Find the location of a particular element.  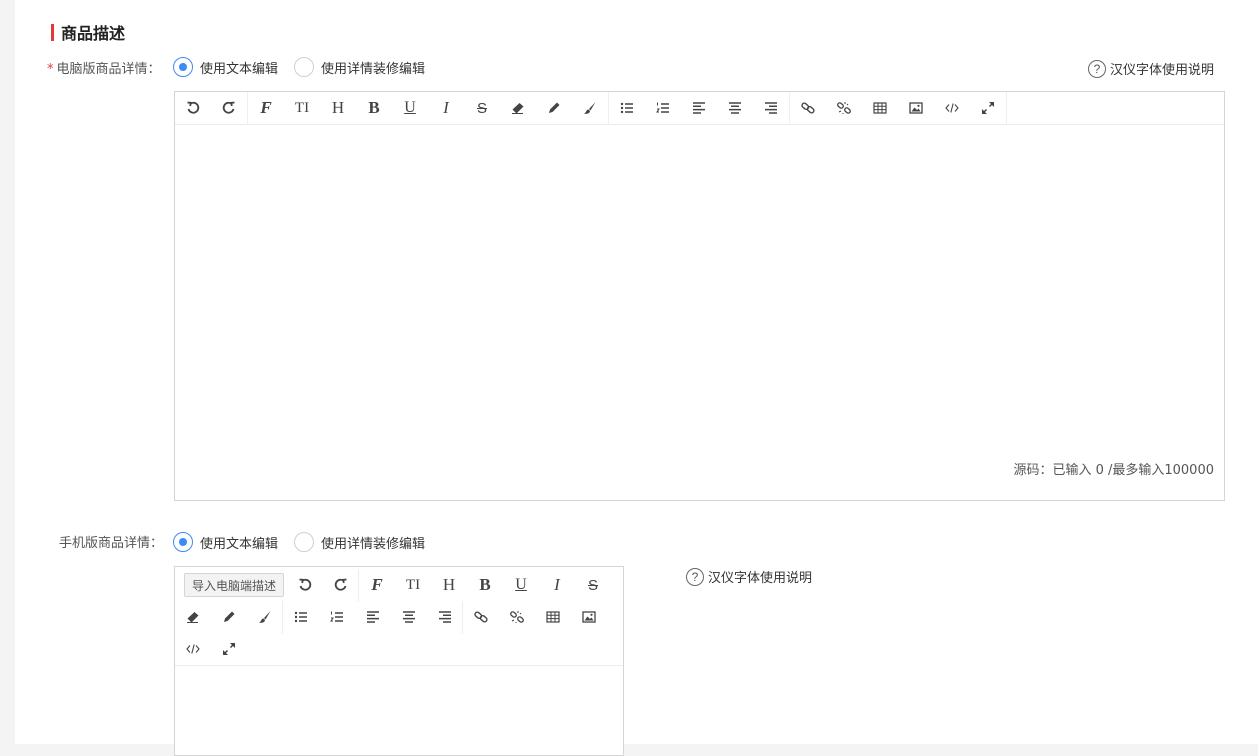

pc-editor-toolbar: F TI H B U I S is located at coordinates (699, 108).